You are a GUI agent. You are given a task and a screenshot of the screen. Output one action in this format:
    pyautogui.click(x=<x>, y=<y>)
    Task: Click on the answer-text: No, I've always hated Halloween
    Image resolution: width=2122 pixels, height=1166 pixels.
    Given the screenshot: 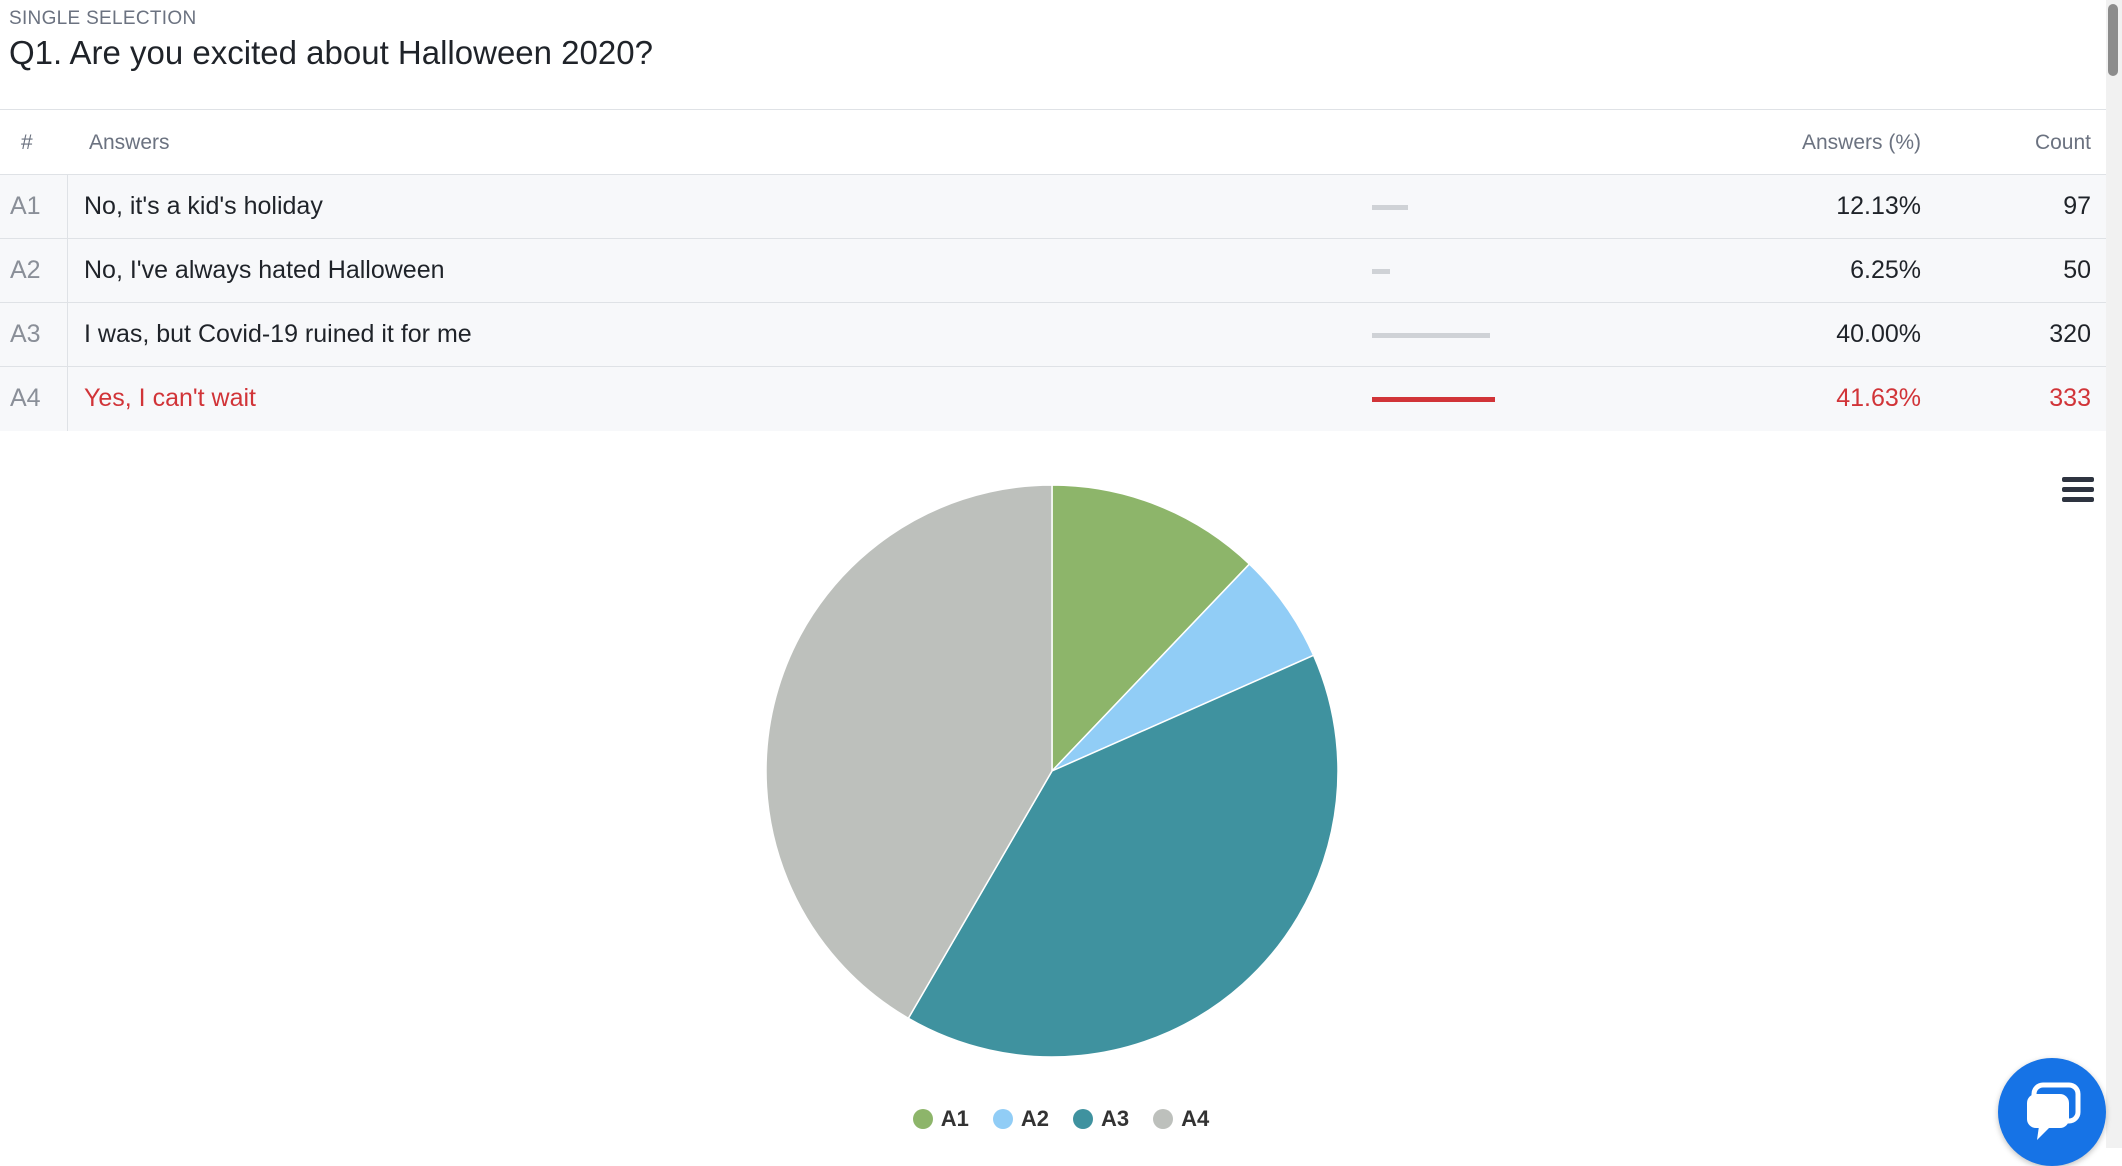 What is the action you would take?
    pyautogui.click(x=264, y=270)
    